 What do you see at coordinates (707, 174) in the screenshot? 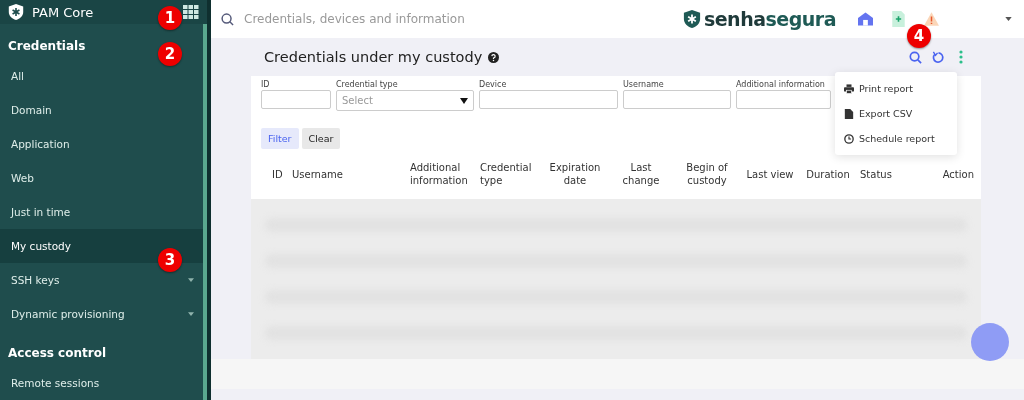
I see `column-header: Begin of custody` at bounding box center [707, 174].